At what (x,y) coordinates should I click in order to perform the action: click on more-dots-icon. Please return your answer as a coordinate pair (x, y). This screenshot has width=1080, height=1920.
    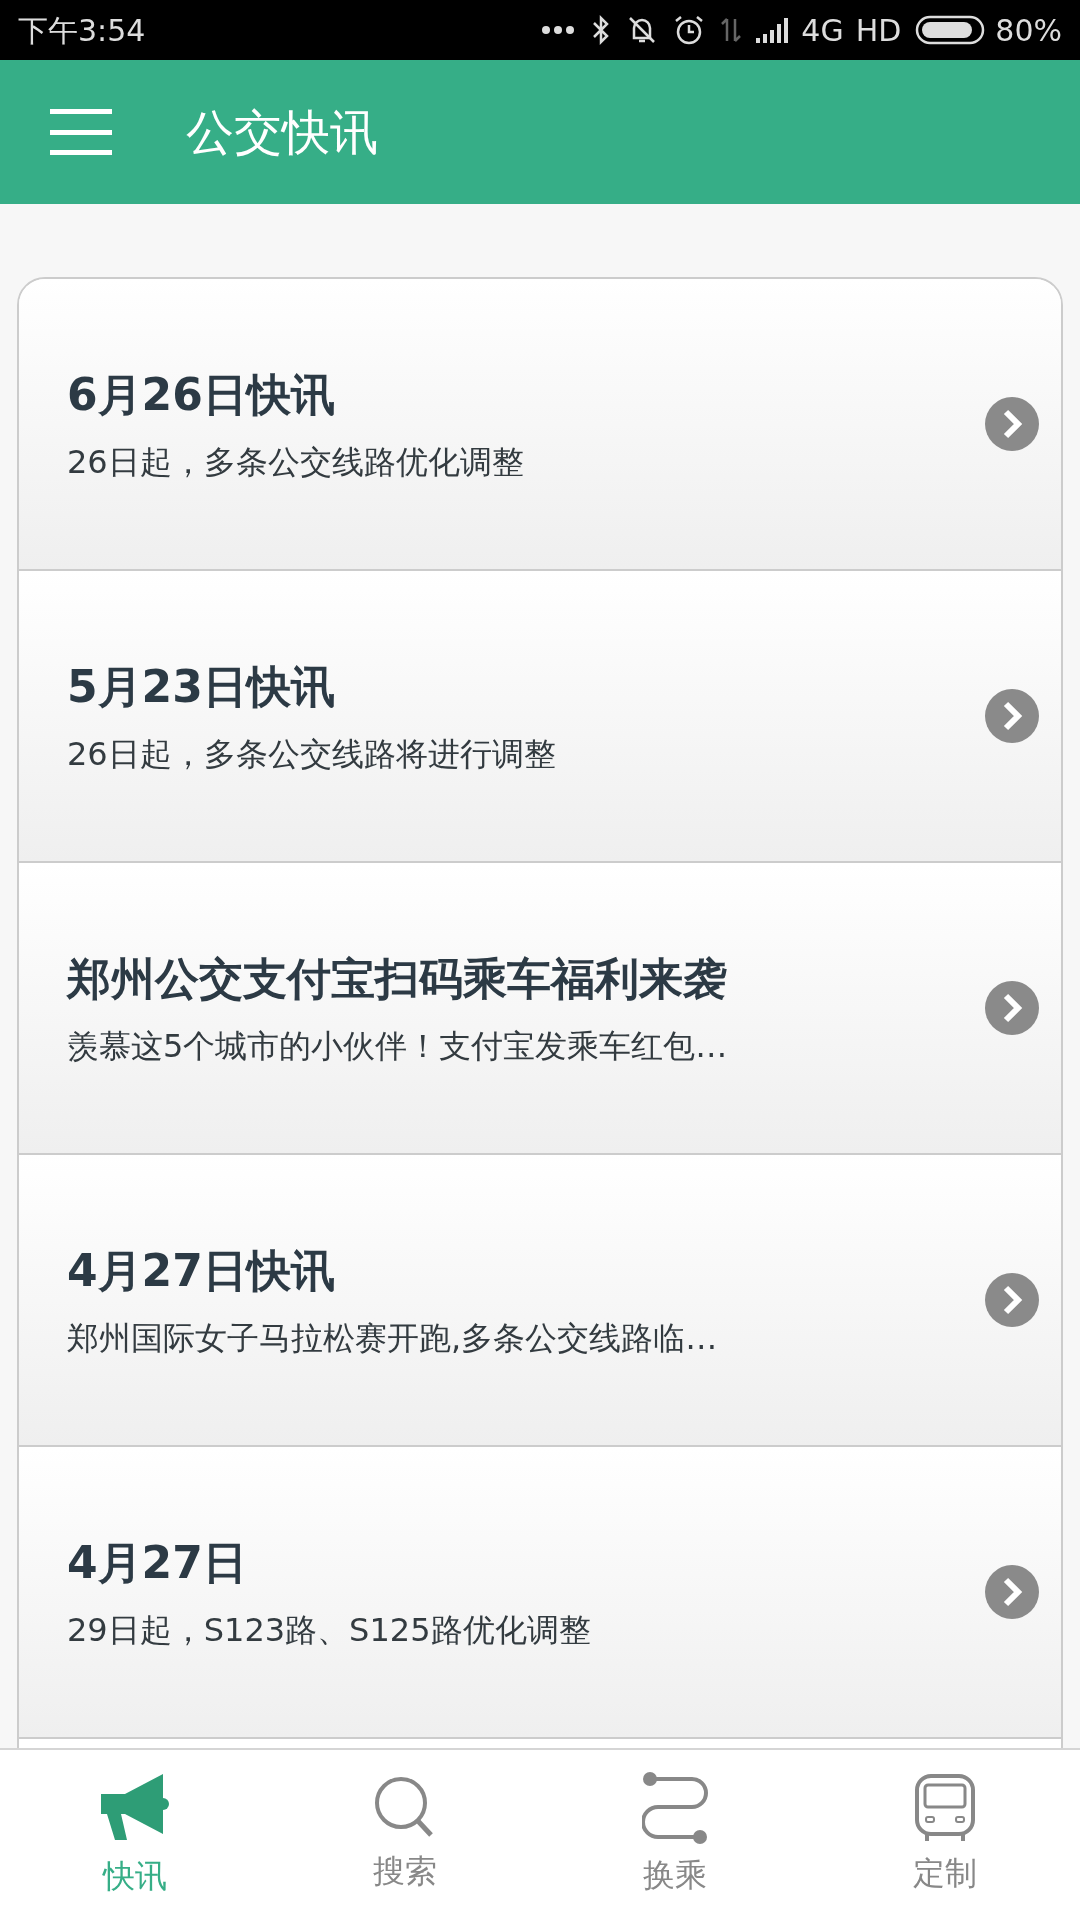
    Looking at the image, I should click on (558, 30).